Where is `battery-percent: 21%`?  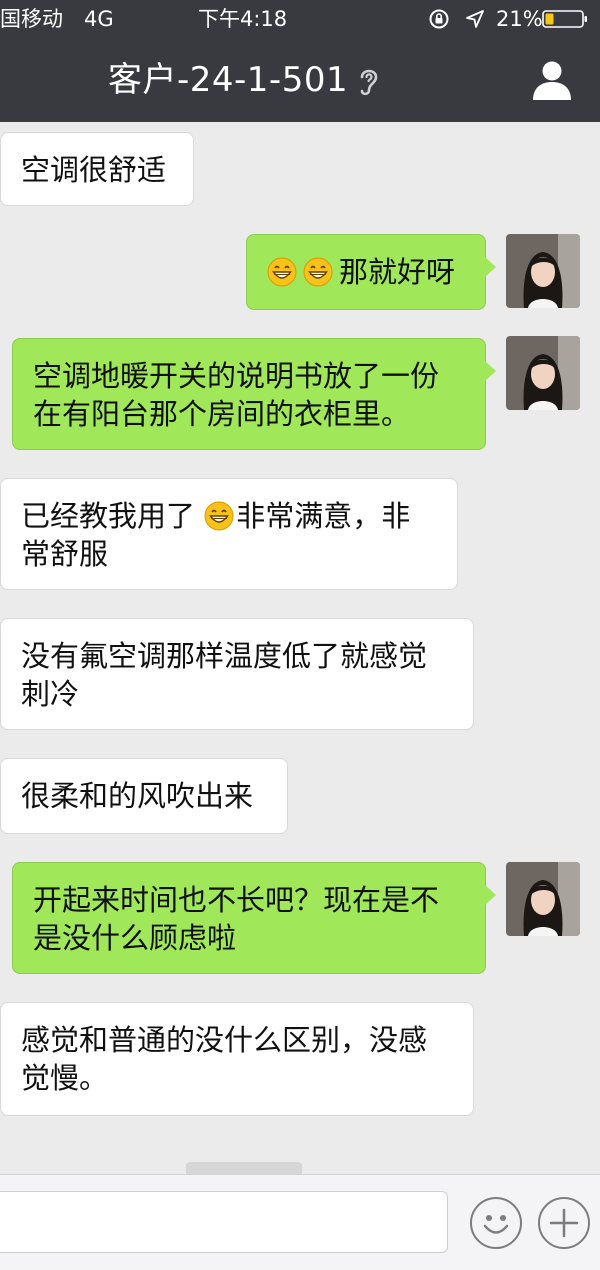 battery-percent: 21% is located at coordinates (519, 19).